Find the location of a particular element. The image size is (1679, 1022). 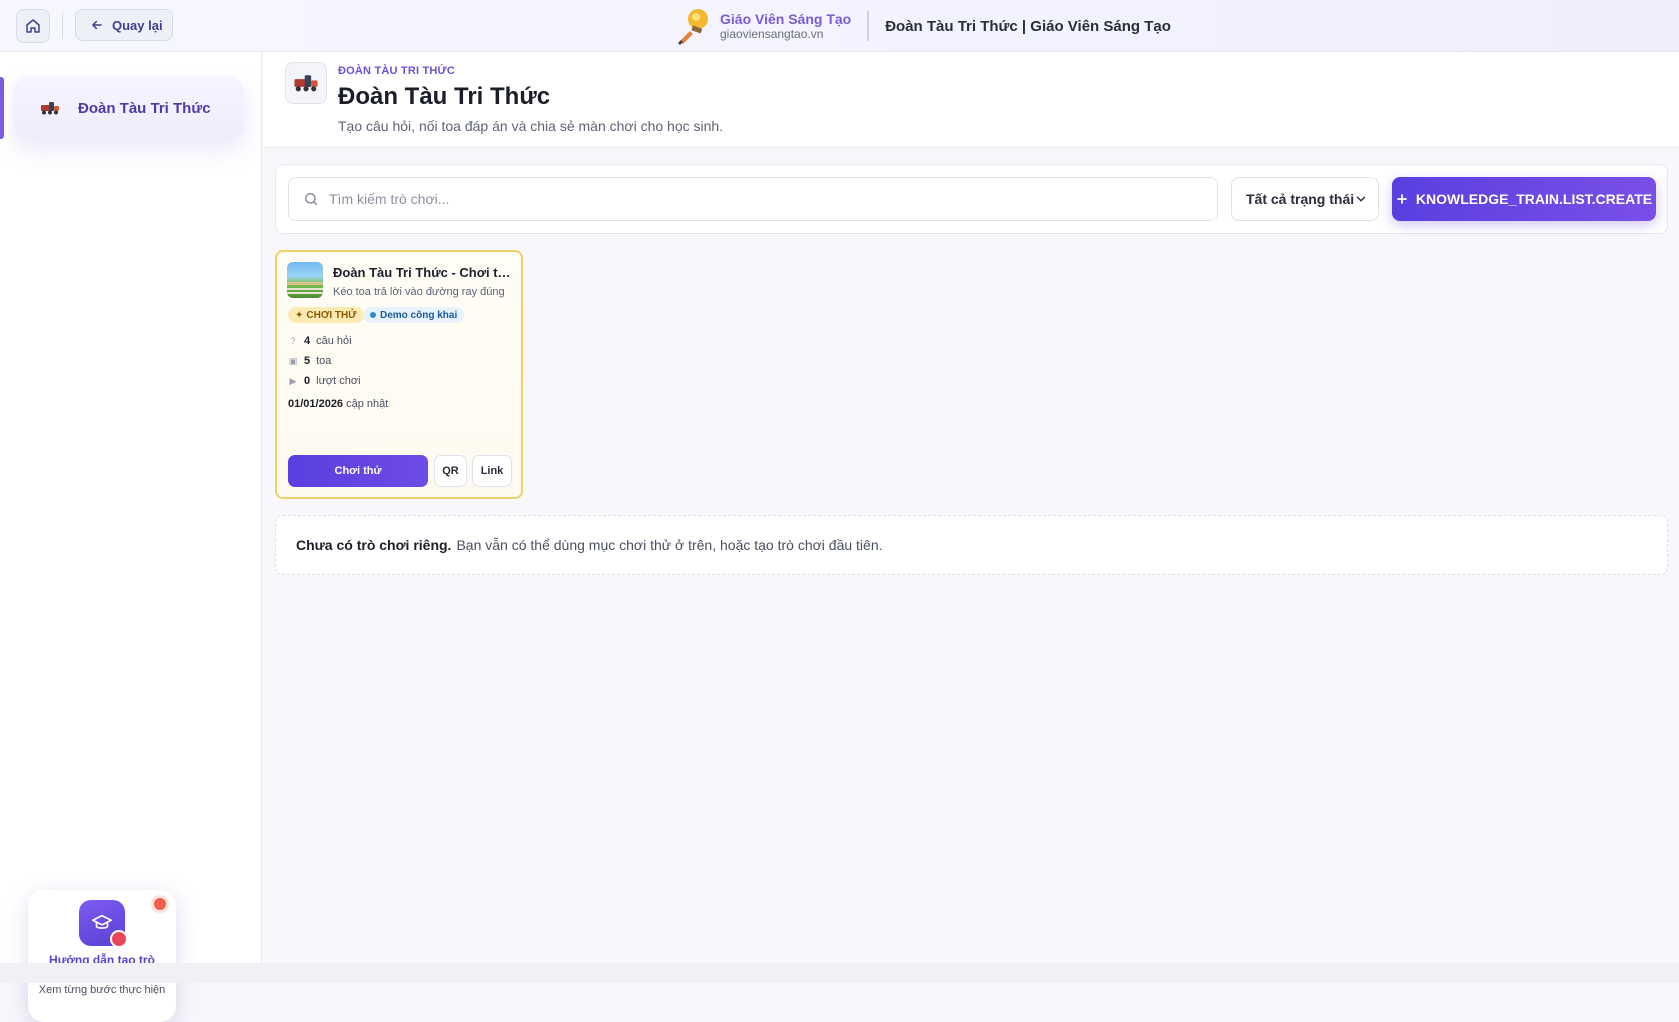

sidebar-item-knowledge-train: Đoàn Tàu Tri Thức is located at coordinates (129, 108).